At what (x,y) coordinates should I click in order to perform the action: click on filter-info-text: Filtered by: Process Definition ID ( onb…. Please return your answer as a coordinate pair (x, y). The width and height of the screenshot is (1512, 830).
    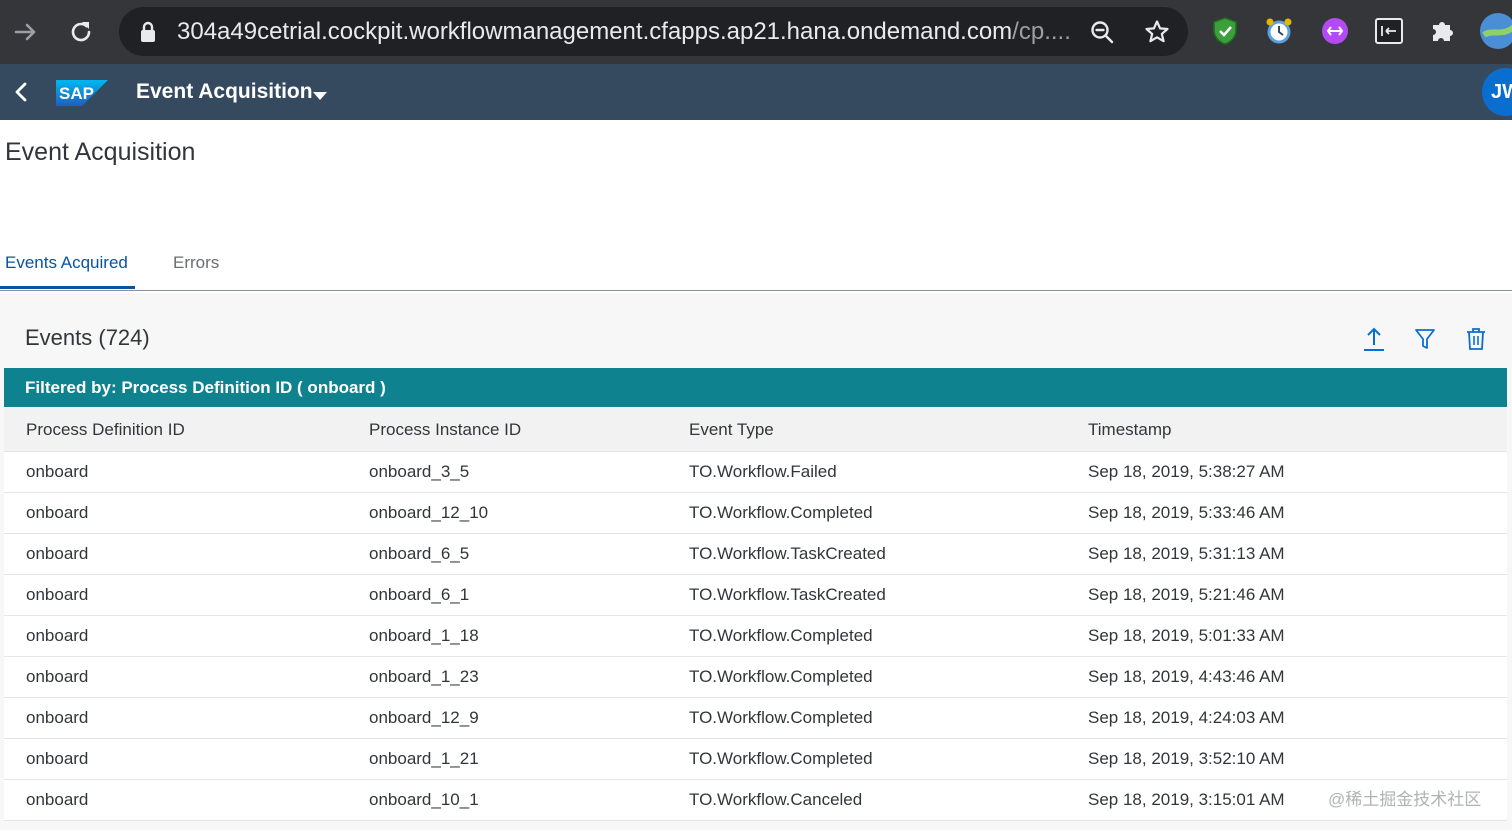
    Looking at the image, I should click on (205, 387).